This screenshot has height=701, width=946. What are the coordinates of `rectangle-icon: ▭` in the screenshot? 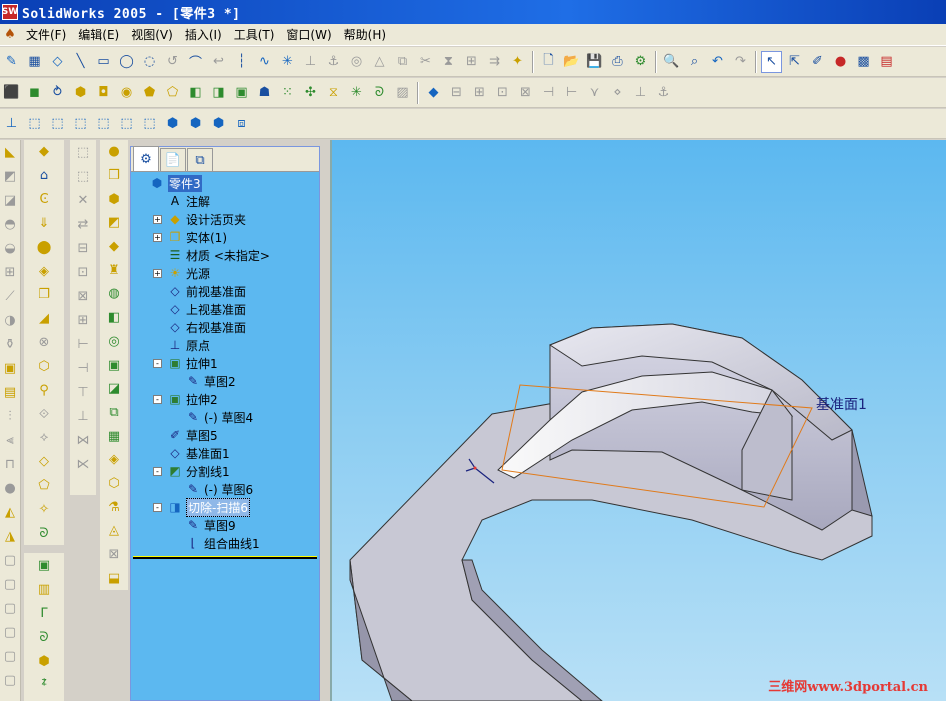 It's located at (103, 62).